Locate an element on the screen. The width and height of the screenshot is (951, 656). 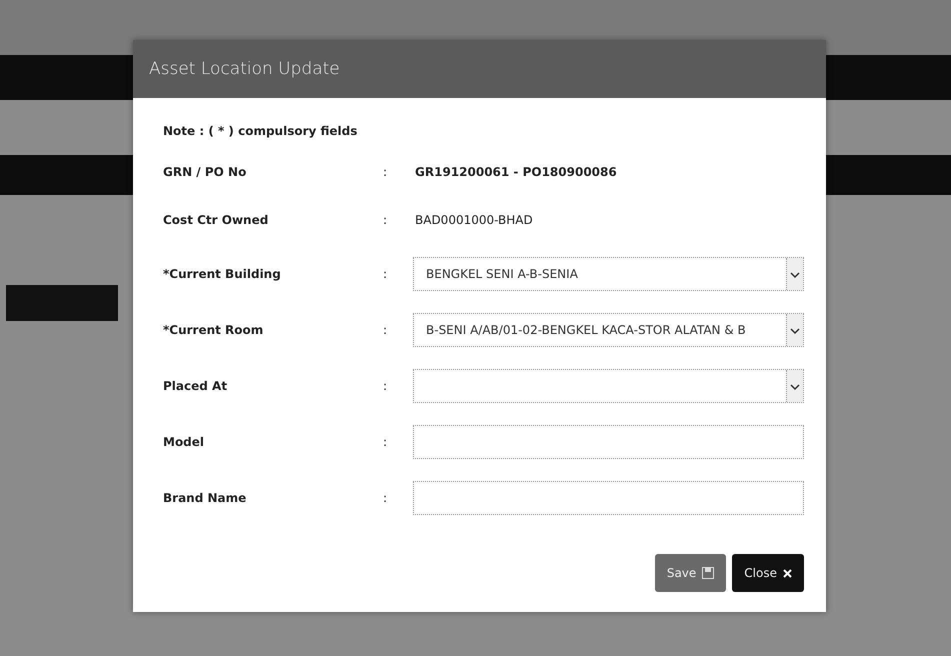
select-field: B-SENI A/AB/01-02-BENGKEL KACA-STOR ALATAN & B is located at coordinates (608, 330).